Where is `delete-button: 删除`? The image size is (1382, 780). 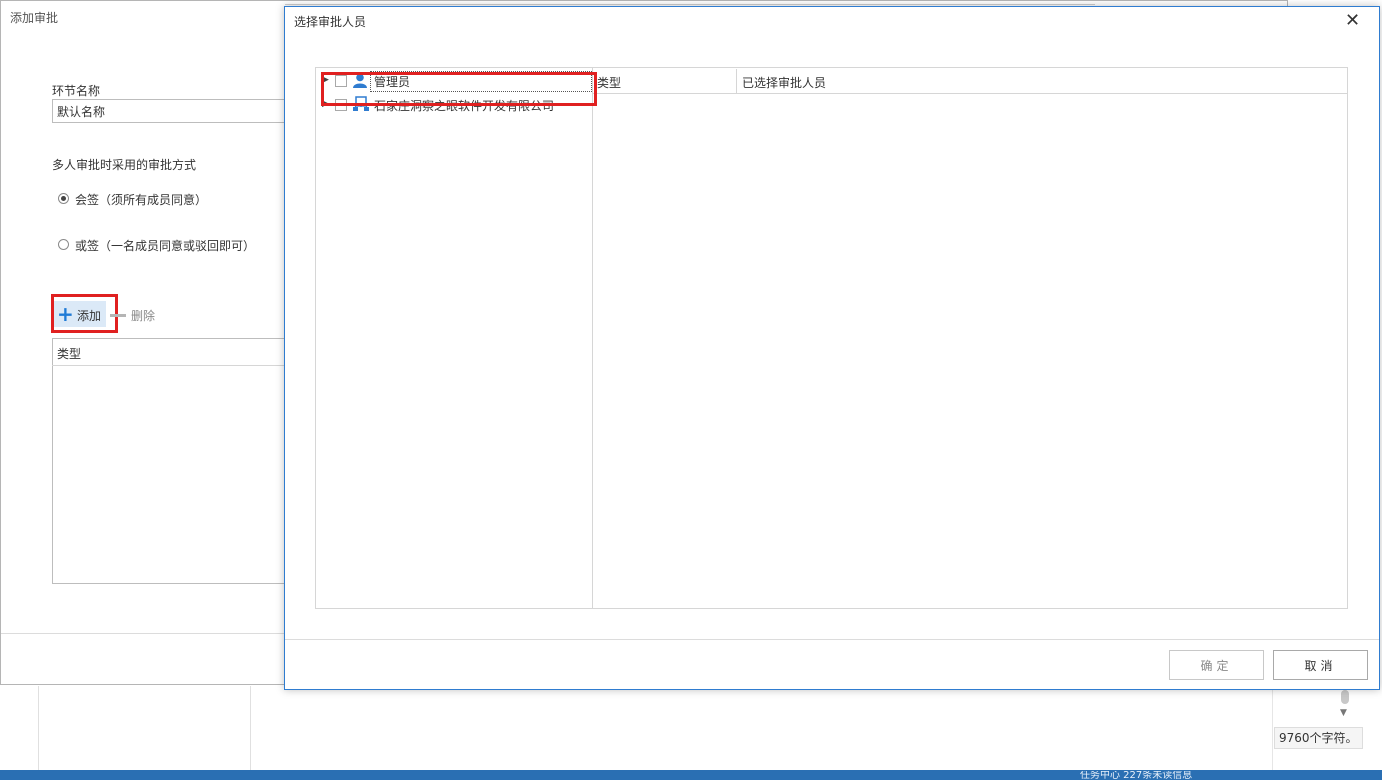
delete-button: 删除 is located at coordinates (143, 315).